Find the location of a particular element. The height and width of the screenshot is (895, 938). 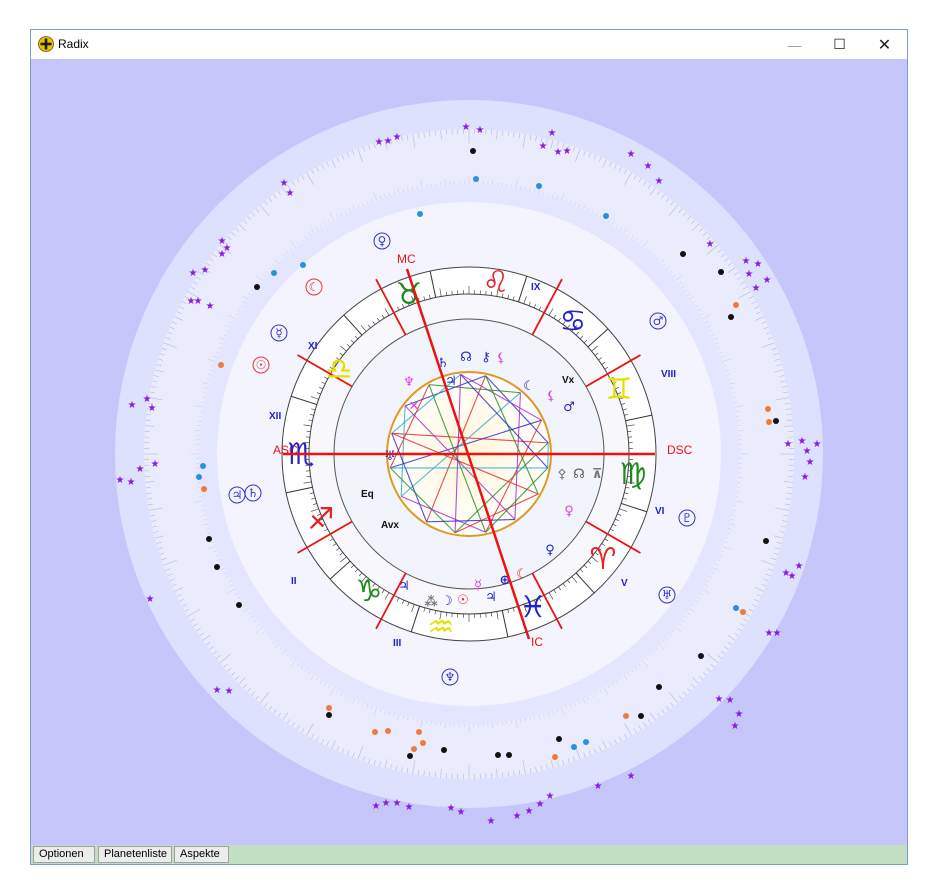

options-button: Optionen is located at coordinates (64, 854).